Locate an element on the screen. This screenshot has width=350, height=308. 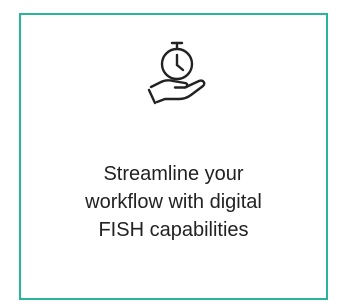
caption-line-2: workflow with digital is located at coordinates (173, 202).